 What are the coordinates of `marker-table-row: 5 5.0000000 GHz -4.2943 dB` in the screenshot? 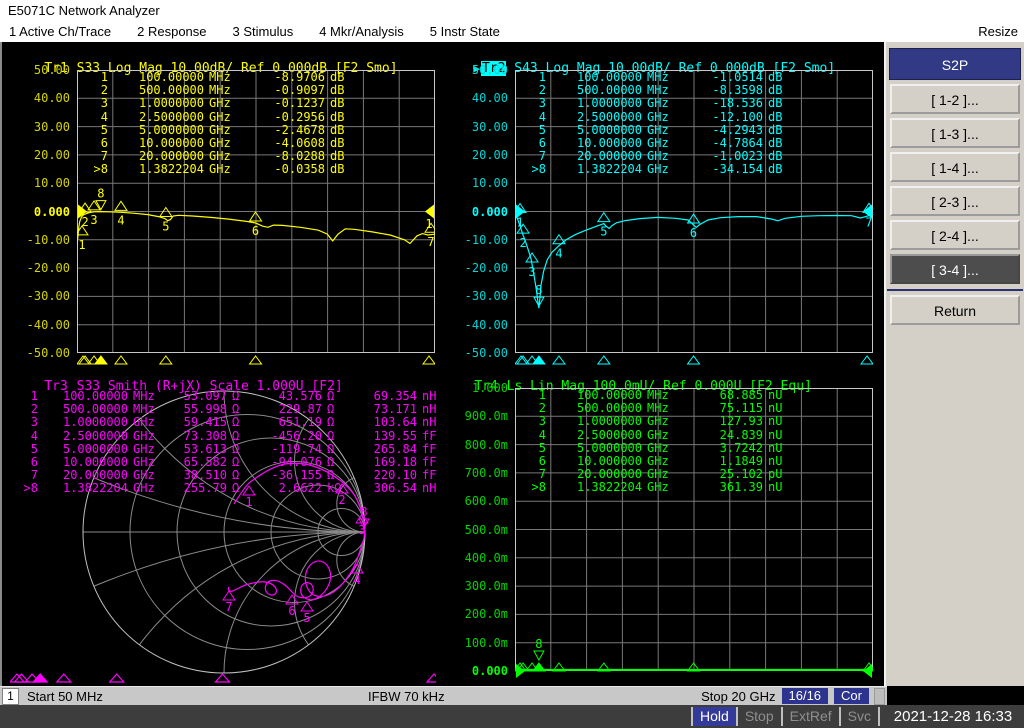 It's located at (659, 129).